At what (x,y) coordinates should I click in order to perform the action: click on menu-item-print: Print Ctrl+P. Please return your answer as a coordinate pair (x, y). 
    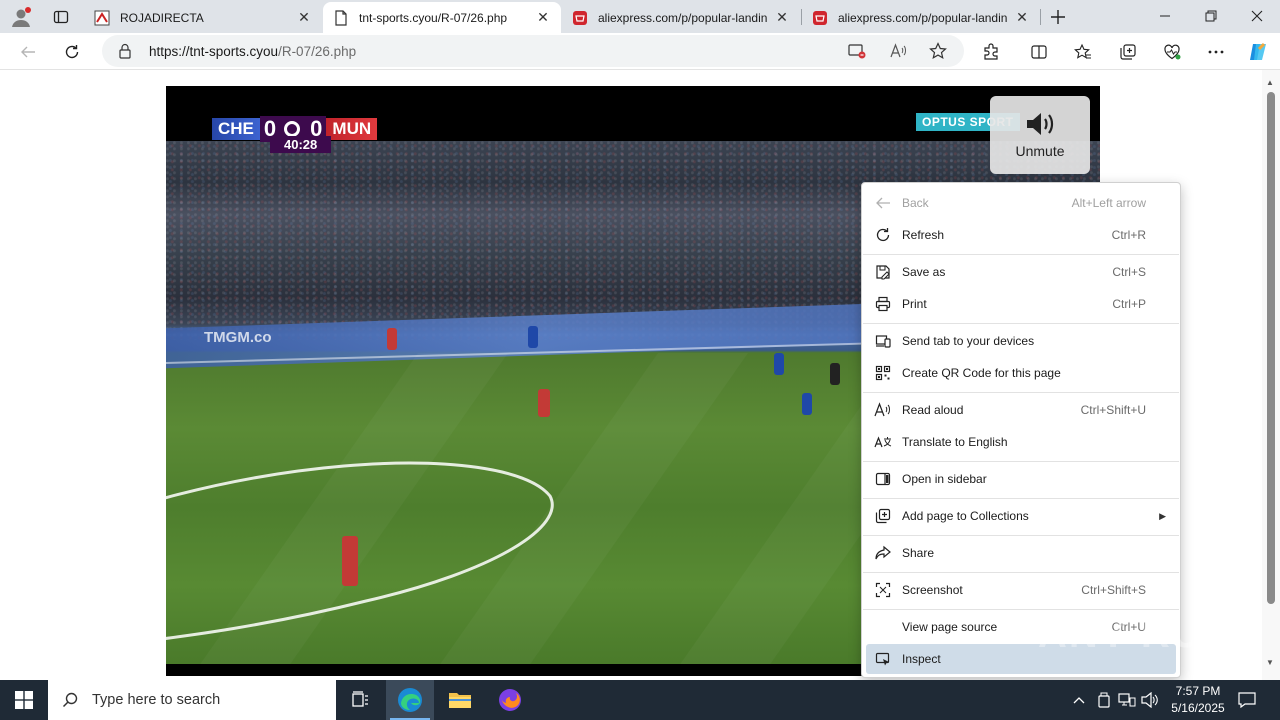
    Looking at the image, I should click on (1021, 304).